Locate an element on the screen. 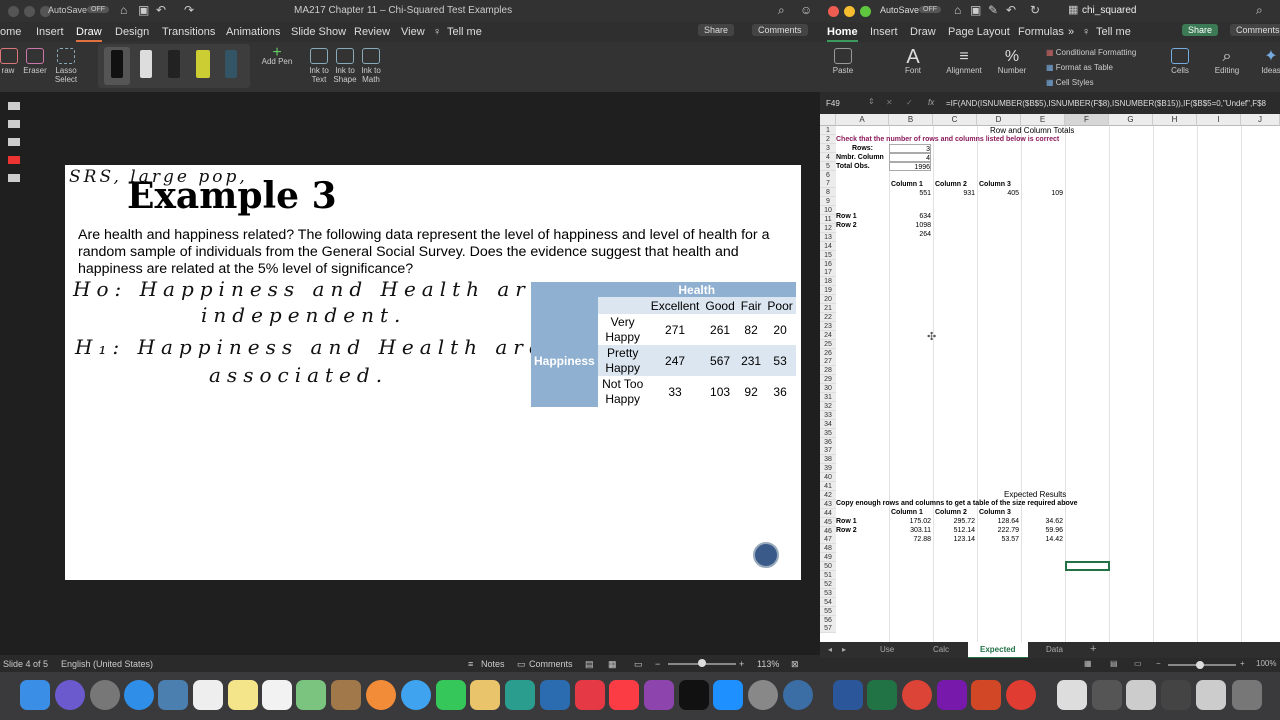 The image size is (1280, 720). cell-e46: 14.42 is located at coordinates (1042, 539).